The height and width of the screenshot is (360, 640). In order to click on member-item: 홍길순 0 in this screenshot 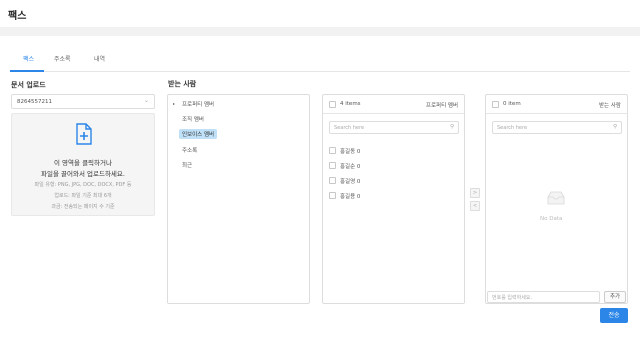, I will do `click(350, 166)`.